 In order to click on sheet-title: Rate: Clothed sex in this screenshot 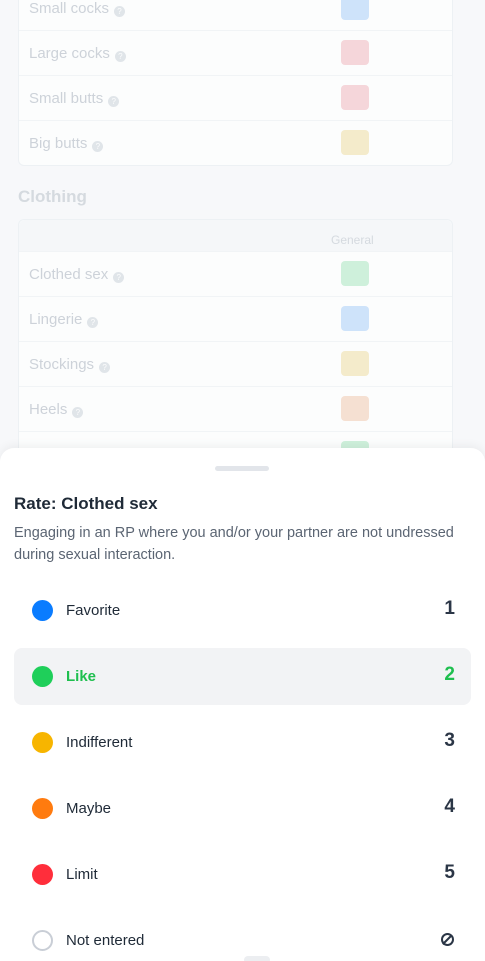, I will do `click(86, 503)`.